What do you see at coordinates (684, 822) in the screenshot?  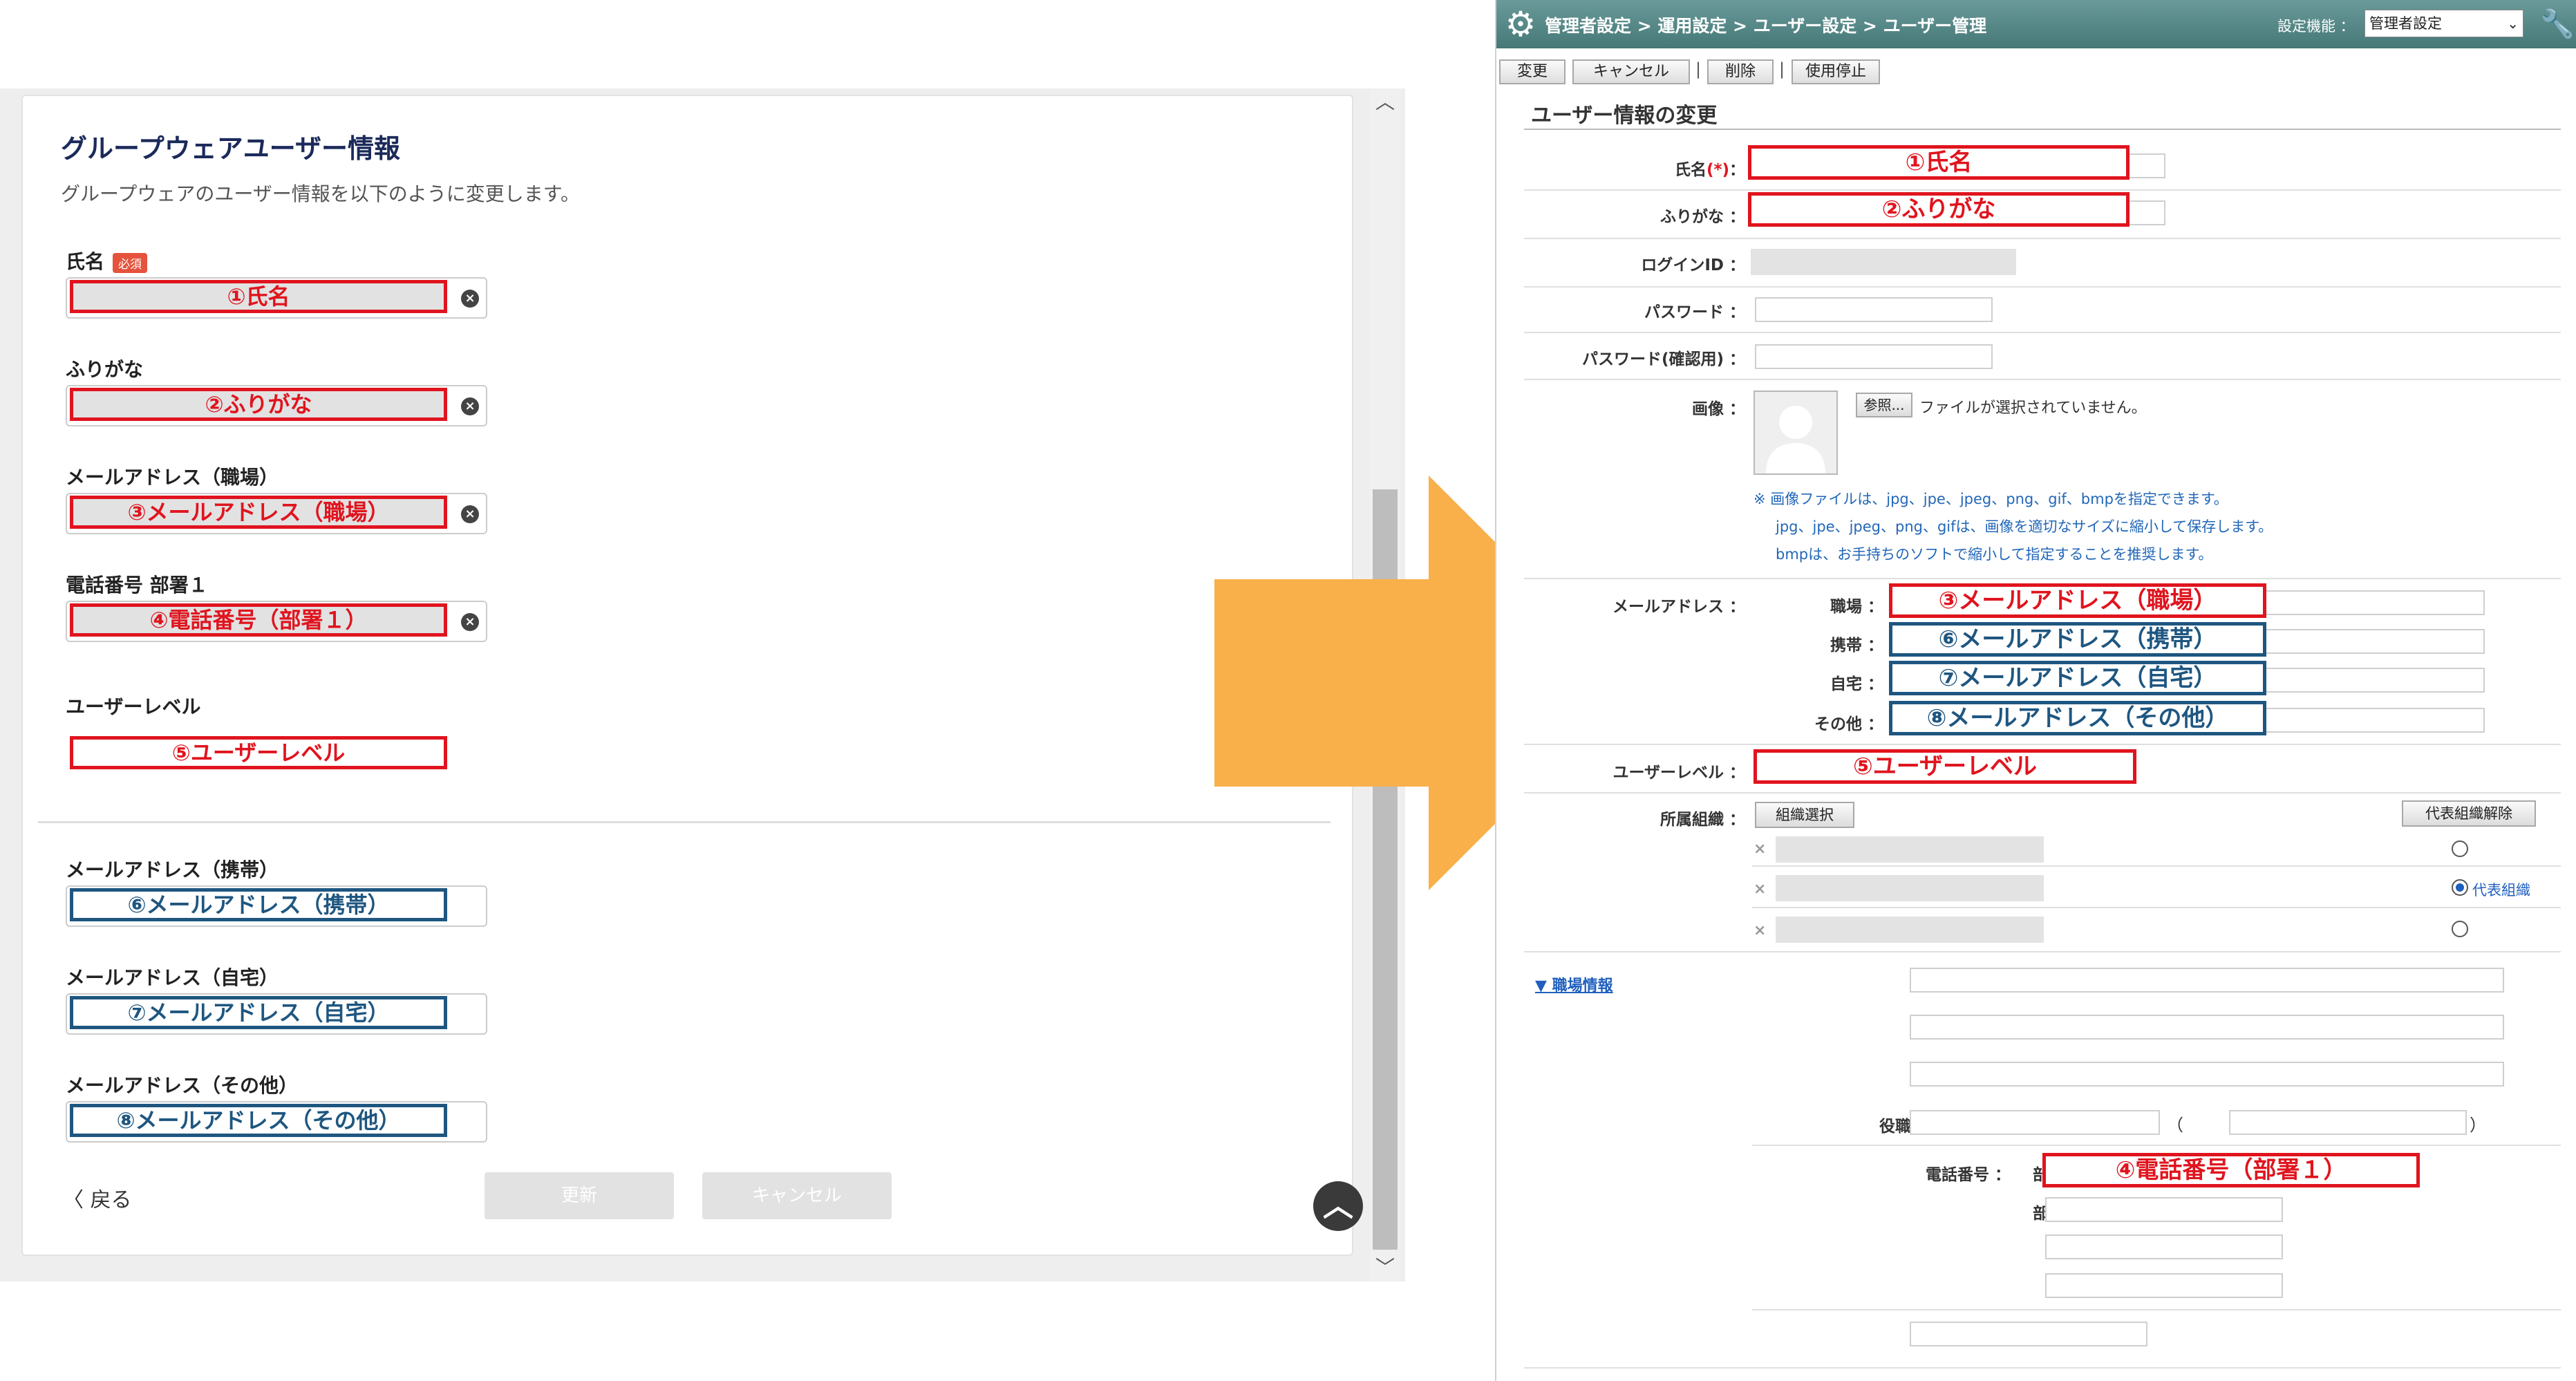 I see `section-divider` at bounding box center [684, 822].